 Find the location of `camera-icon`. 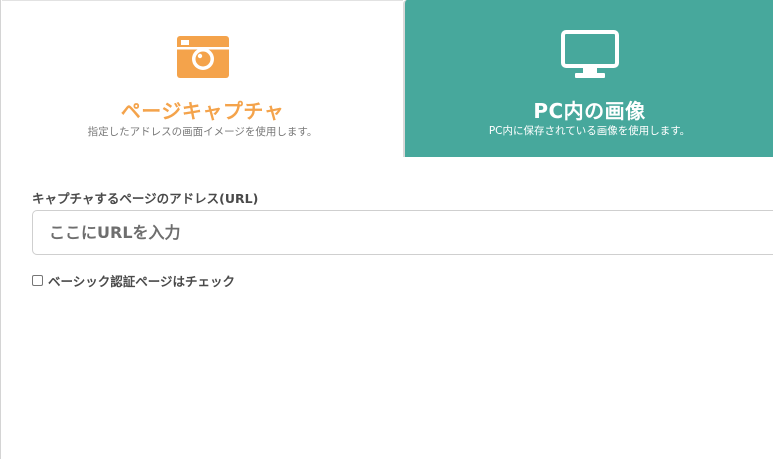

camera-icon is located at coordinates (203, 58).